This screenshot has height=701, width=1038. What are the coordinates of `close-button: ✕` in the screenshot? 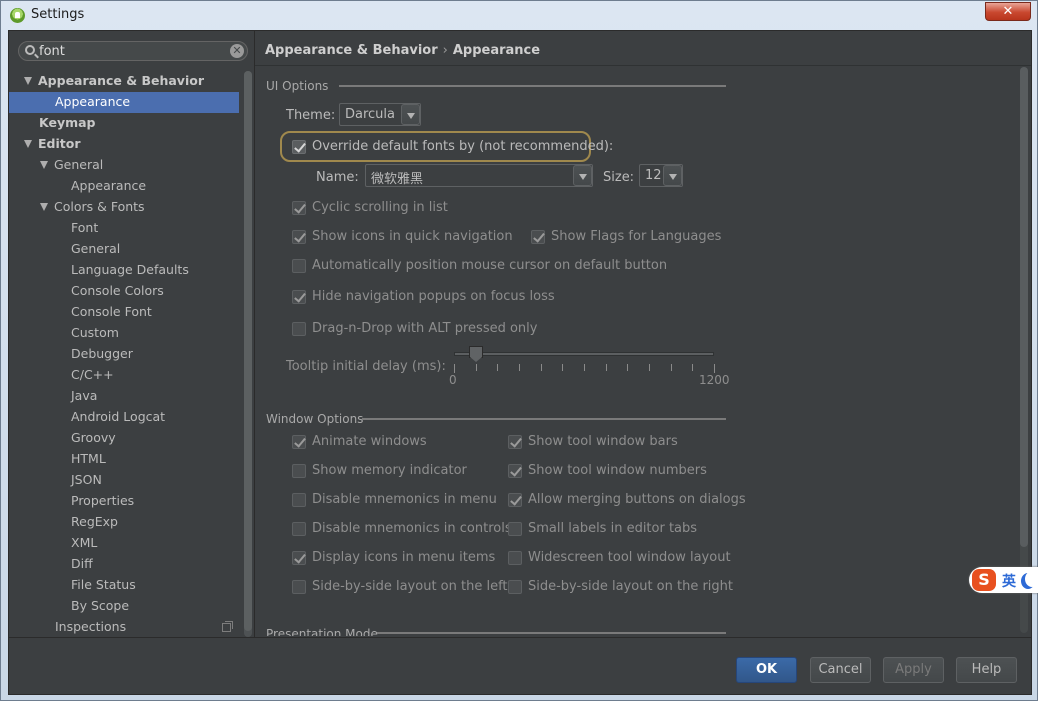 It's located at (1008, 11).